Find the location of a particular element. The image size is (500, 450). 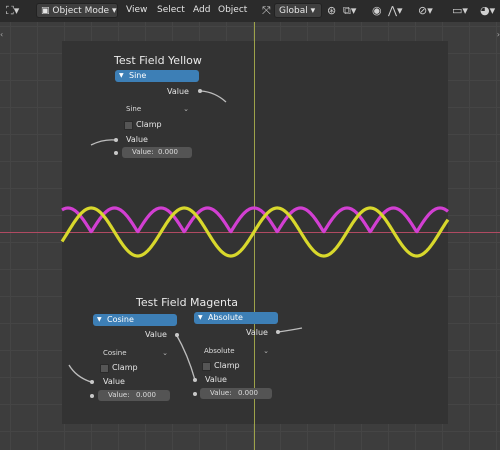

node-title-yellow: Test Field Yellow is located at coordinates (158, 60).